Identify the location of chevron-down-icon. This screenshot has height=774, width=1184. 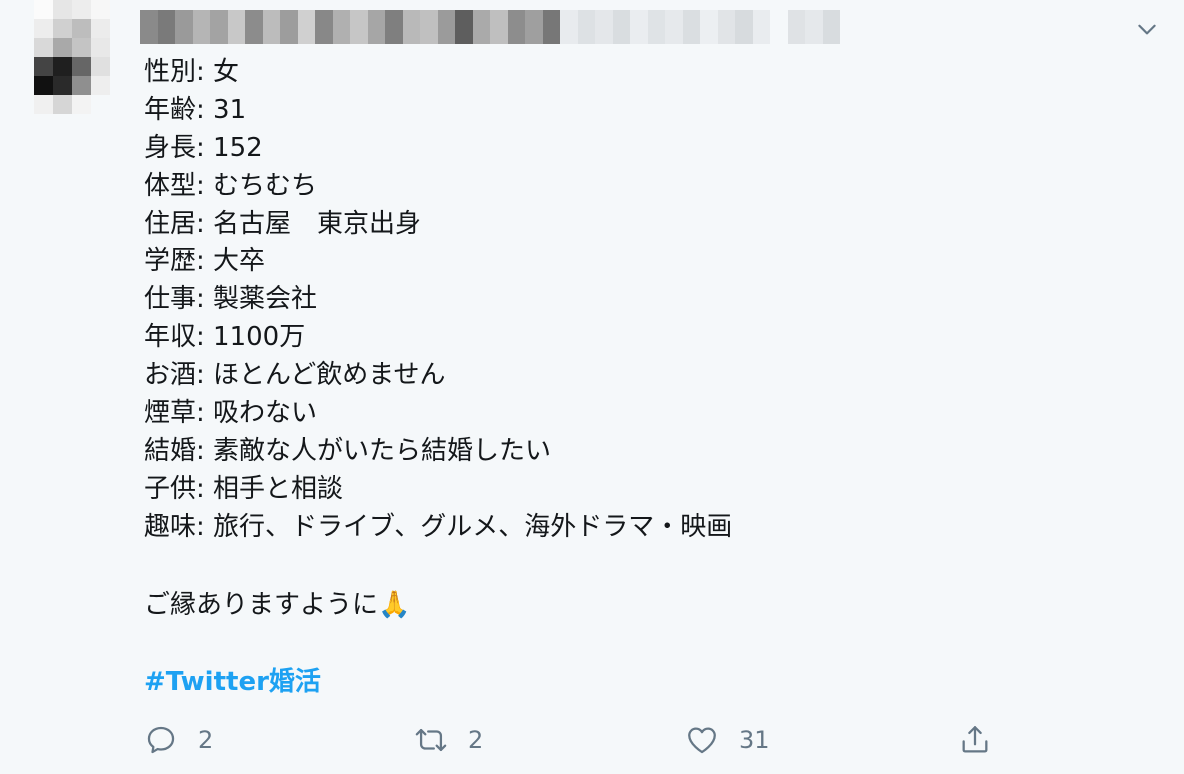
(1147, 29).